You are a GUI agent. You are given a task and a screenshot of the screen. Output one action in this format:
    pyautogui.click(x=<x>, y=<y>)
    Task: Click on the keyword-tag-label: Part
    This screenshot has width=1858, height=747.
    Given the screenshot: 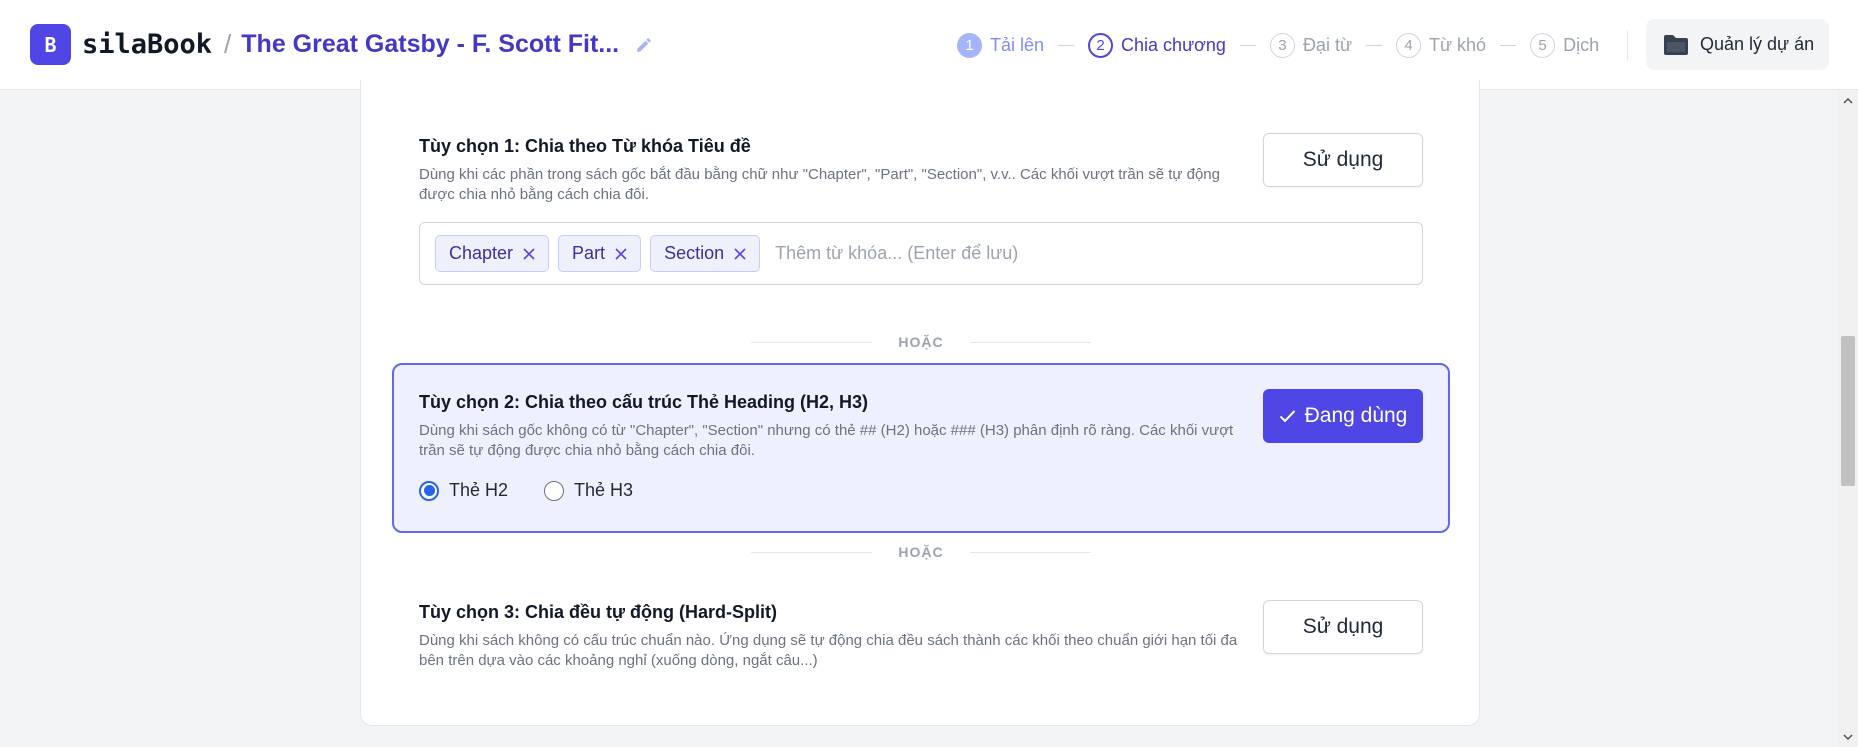 What is the action you would take?
    pyautogui.click(x=589, y=253)
    